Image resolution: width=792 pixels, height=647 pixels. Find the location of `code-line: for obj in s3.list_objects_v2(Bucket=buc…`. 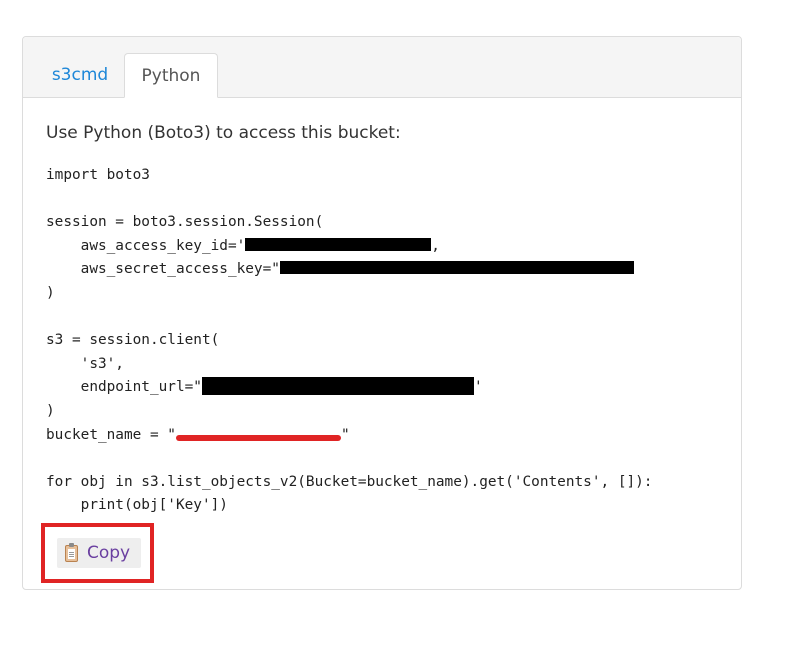

code-line: for obj in s3.list_objects_v2(Bucket=buc… is located at coordinates (349, 481).